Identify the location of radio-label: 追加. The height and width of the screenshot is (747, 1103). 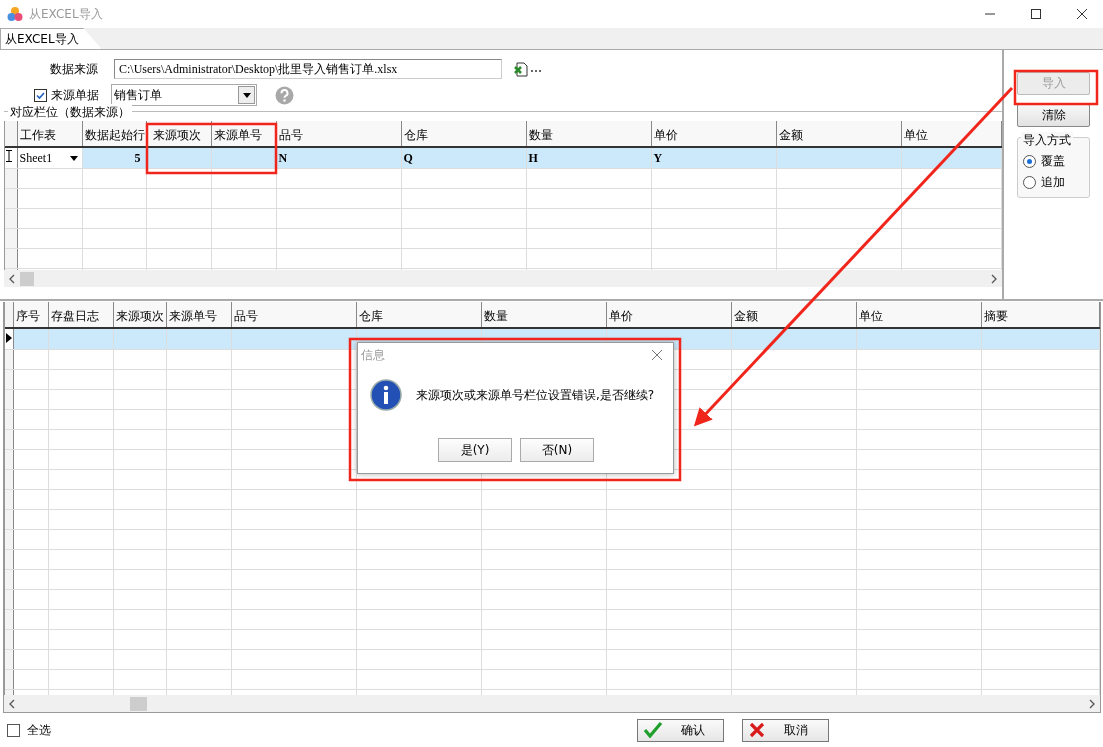
(1053, 182).